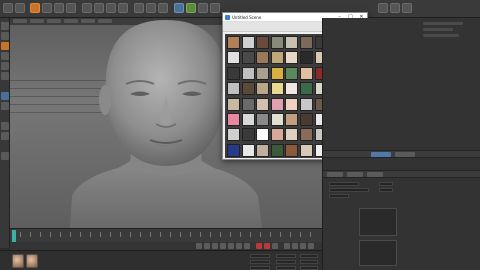 This screenshot has height=270, width=480. I want to click on position-key-button, so click(287, 246).